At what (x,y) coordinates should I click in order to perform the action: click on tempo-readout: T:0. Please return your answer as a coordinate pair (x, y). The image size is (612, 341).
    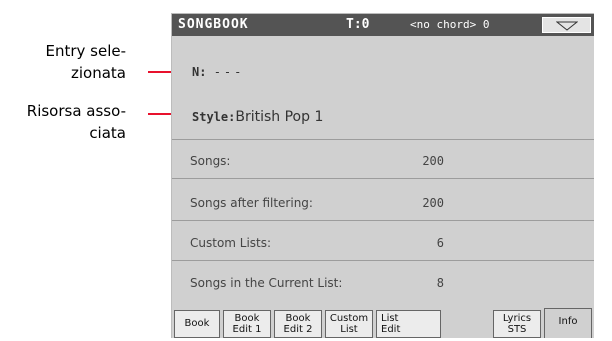
    Looking at the image, I should click on (358, 24).